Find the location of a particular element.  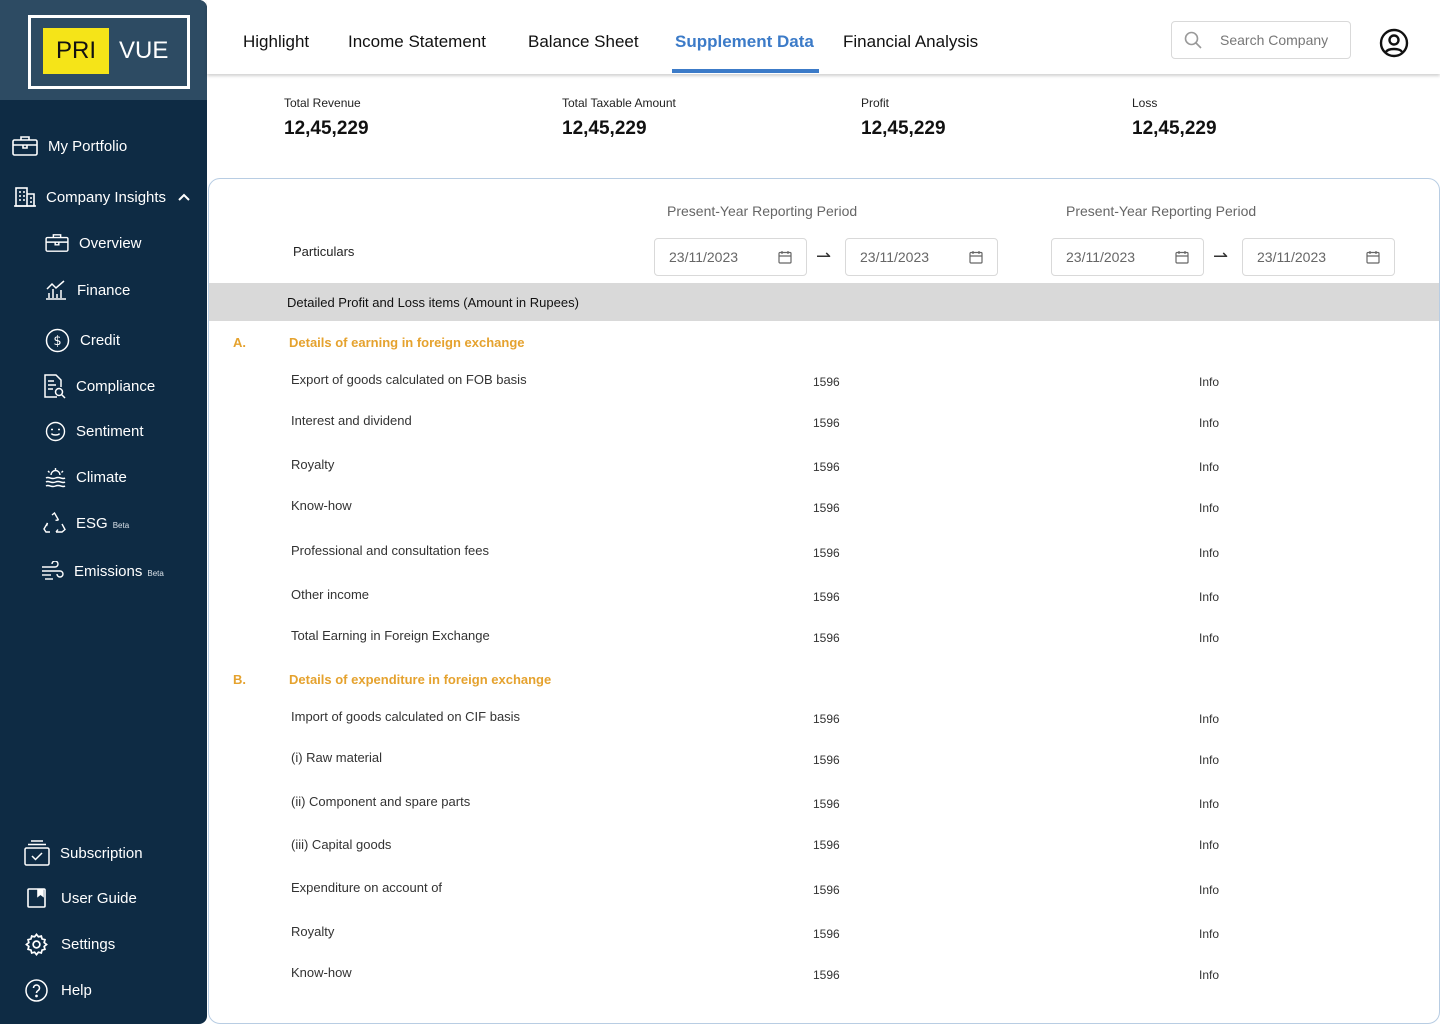

chevron-up-icon is located at coordinates (184, 197).